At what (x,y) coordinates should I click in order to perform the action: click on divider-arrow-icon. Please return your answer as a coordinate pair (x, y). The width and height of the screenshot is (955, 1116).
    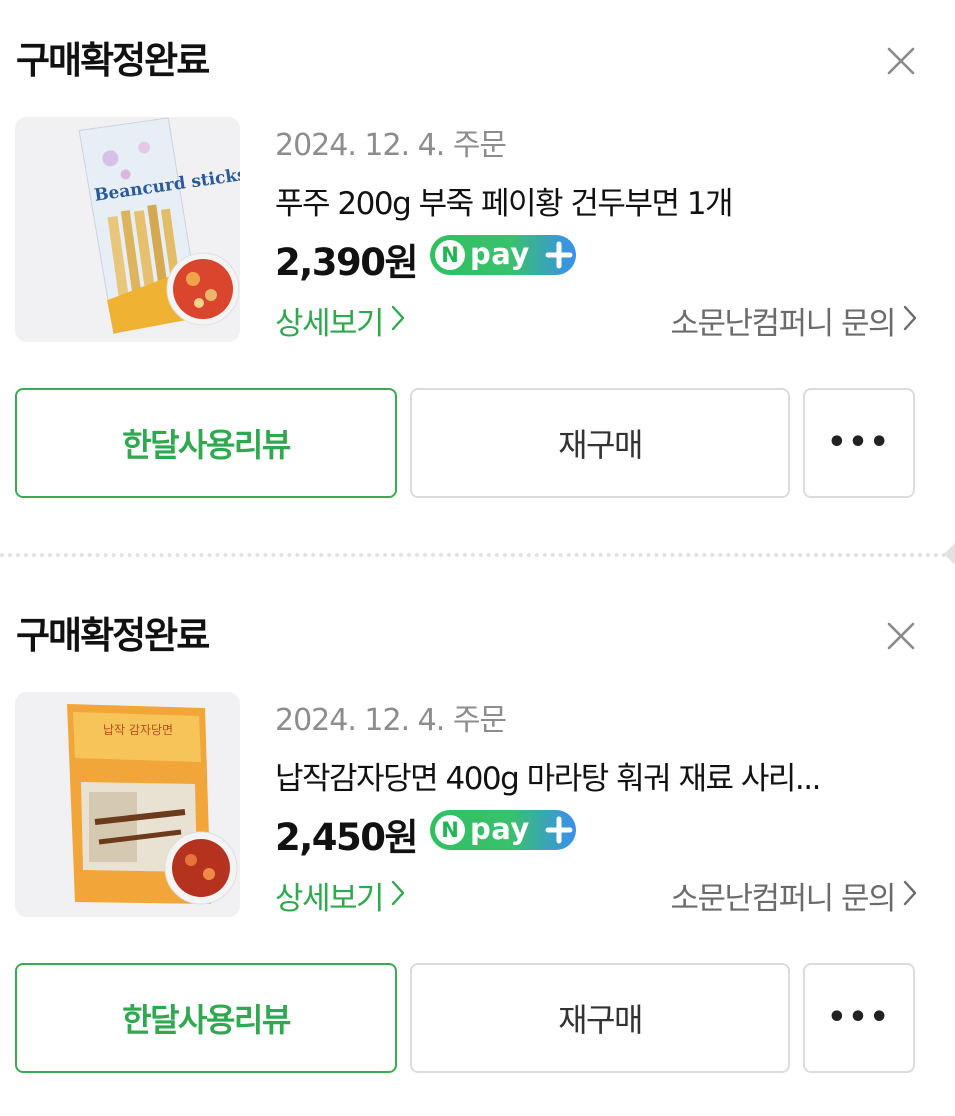
    Looking at the image, I should click on (949, 554).